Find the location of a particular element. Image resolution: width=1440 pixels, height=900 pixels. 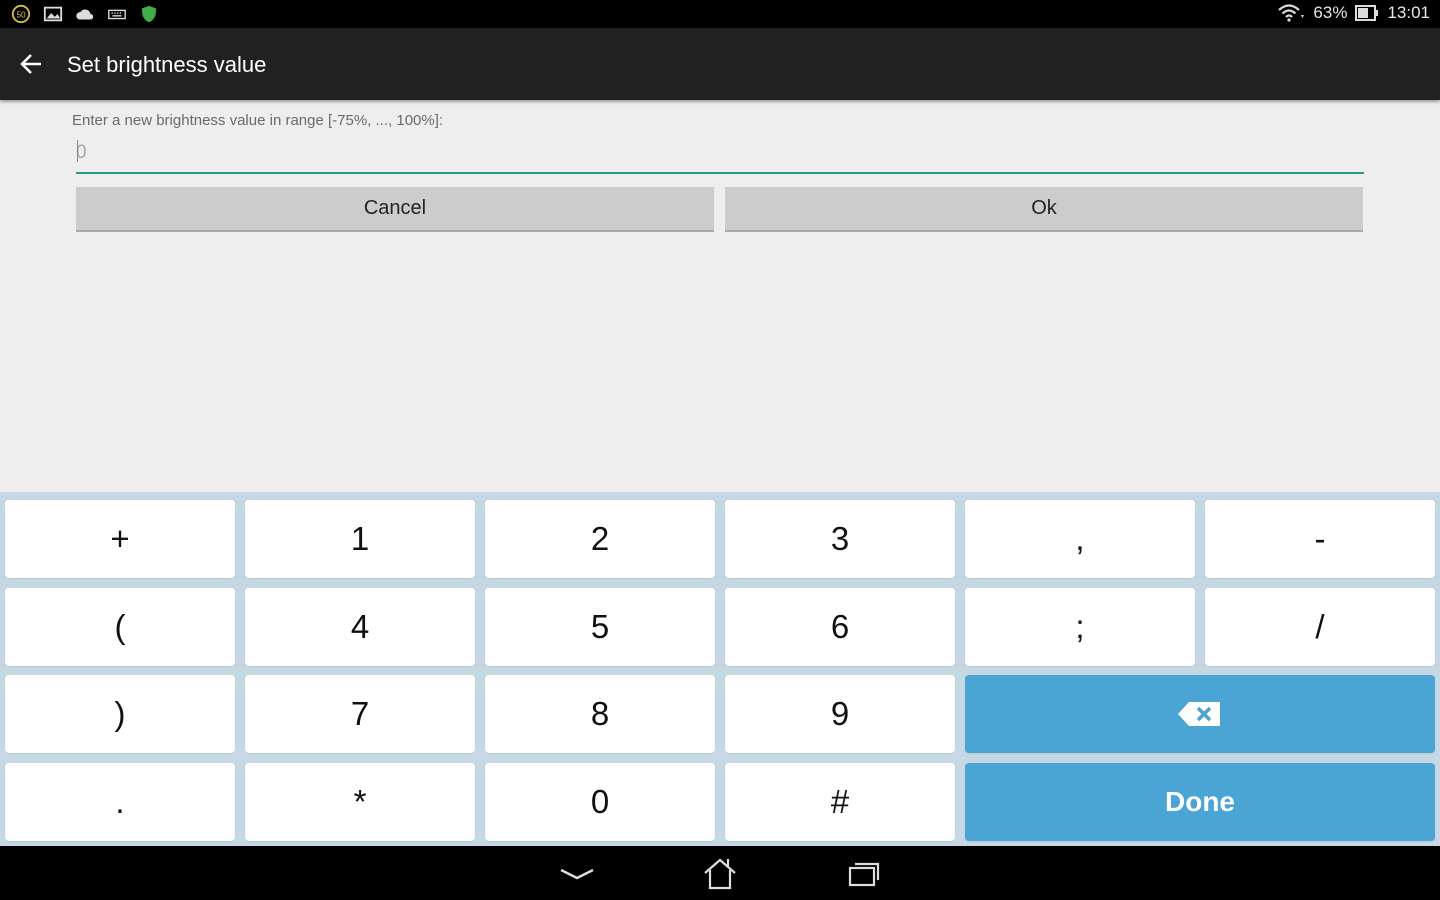

recents-icon is located at coordinates (864, 874).